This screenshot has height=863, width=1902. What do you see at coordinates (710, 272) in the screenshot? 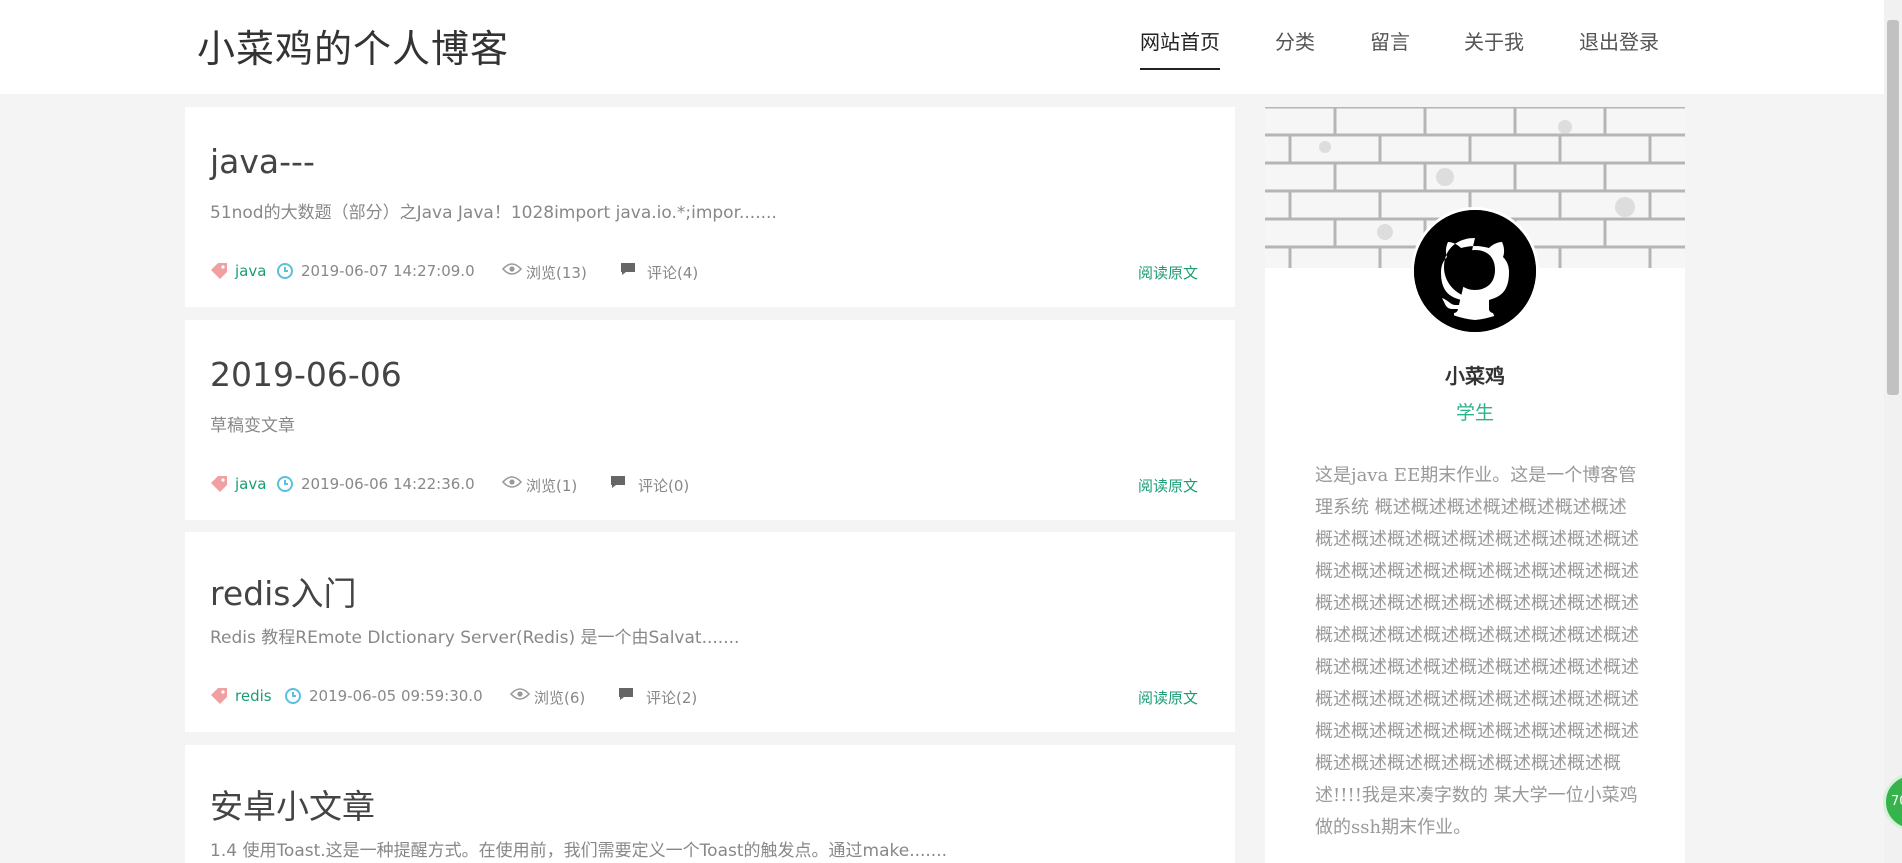
I see `article-meta: java 2019-06-07 14:27:09.0 浏览(13) 评论(4)` at bounding box center [710, 272].